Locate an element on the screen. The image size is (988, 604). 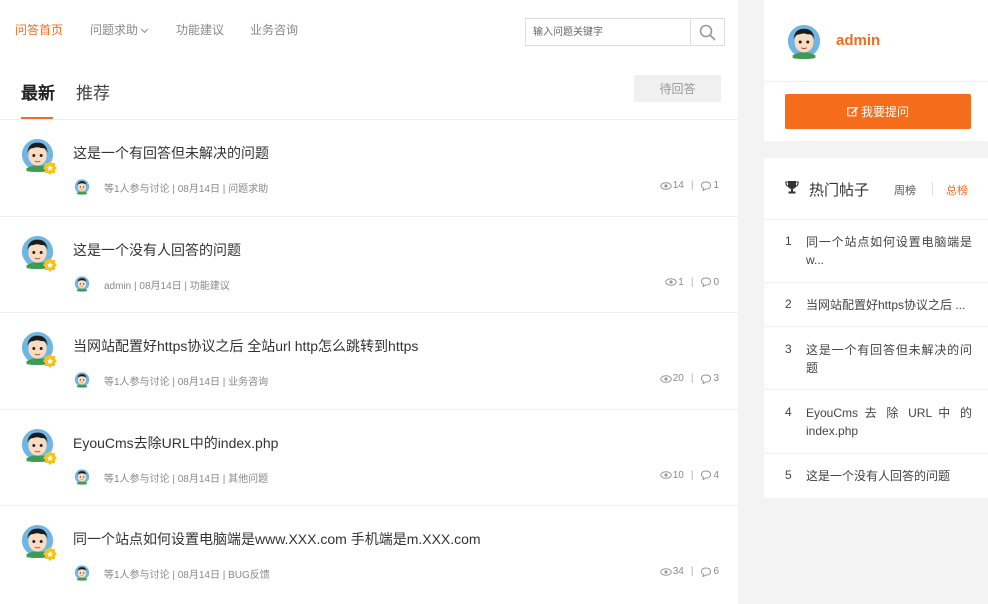
hot-post-title: EyouCms 去 除 URL 中 的 index.php is located at coordinates (889, 422).